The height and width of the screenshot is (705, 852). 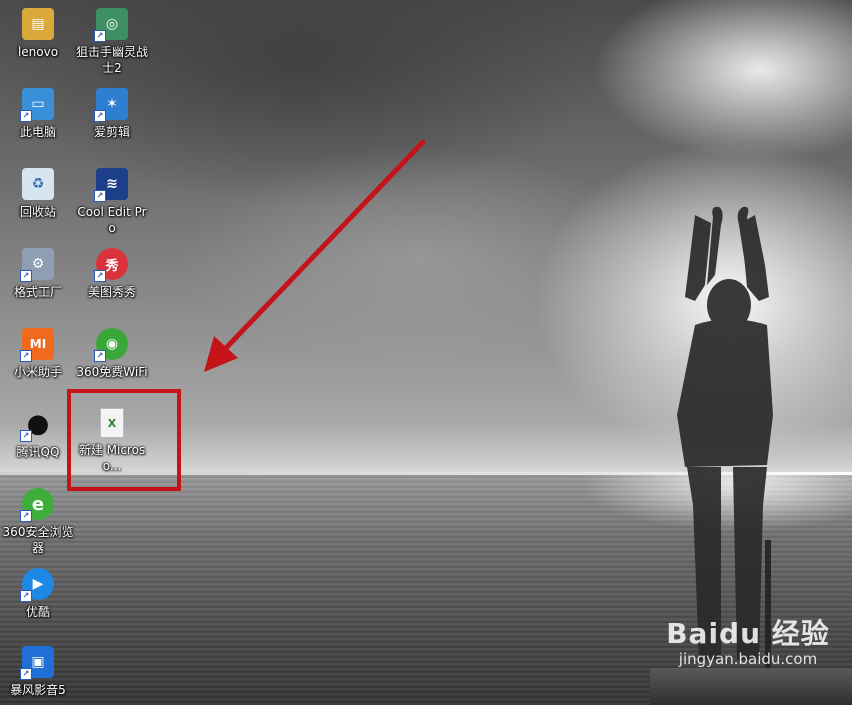 I want to click on watermark-brand: Baidu 经验, so click(x=748, y=633).